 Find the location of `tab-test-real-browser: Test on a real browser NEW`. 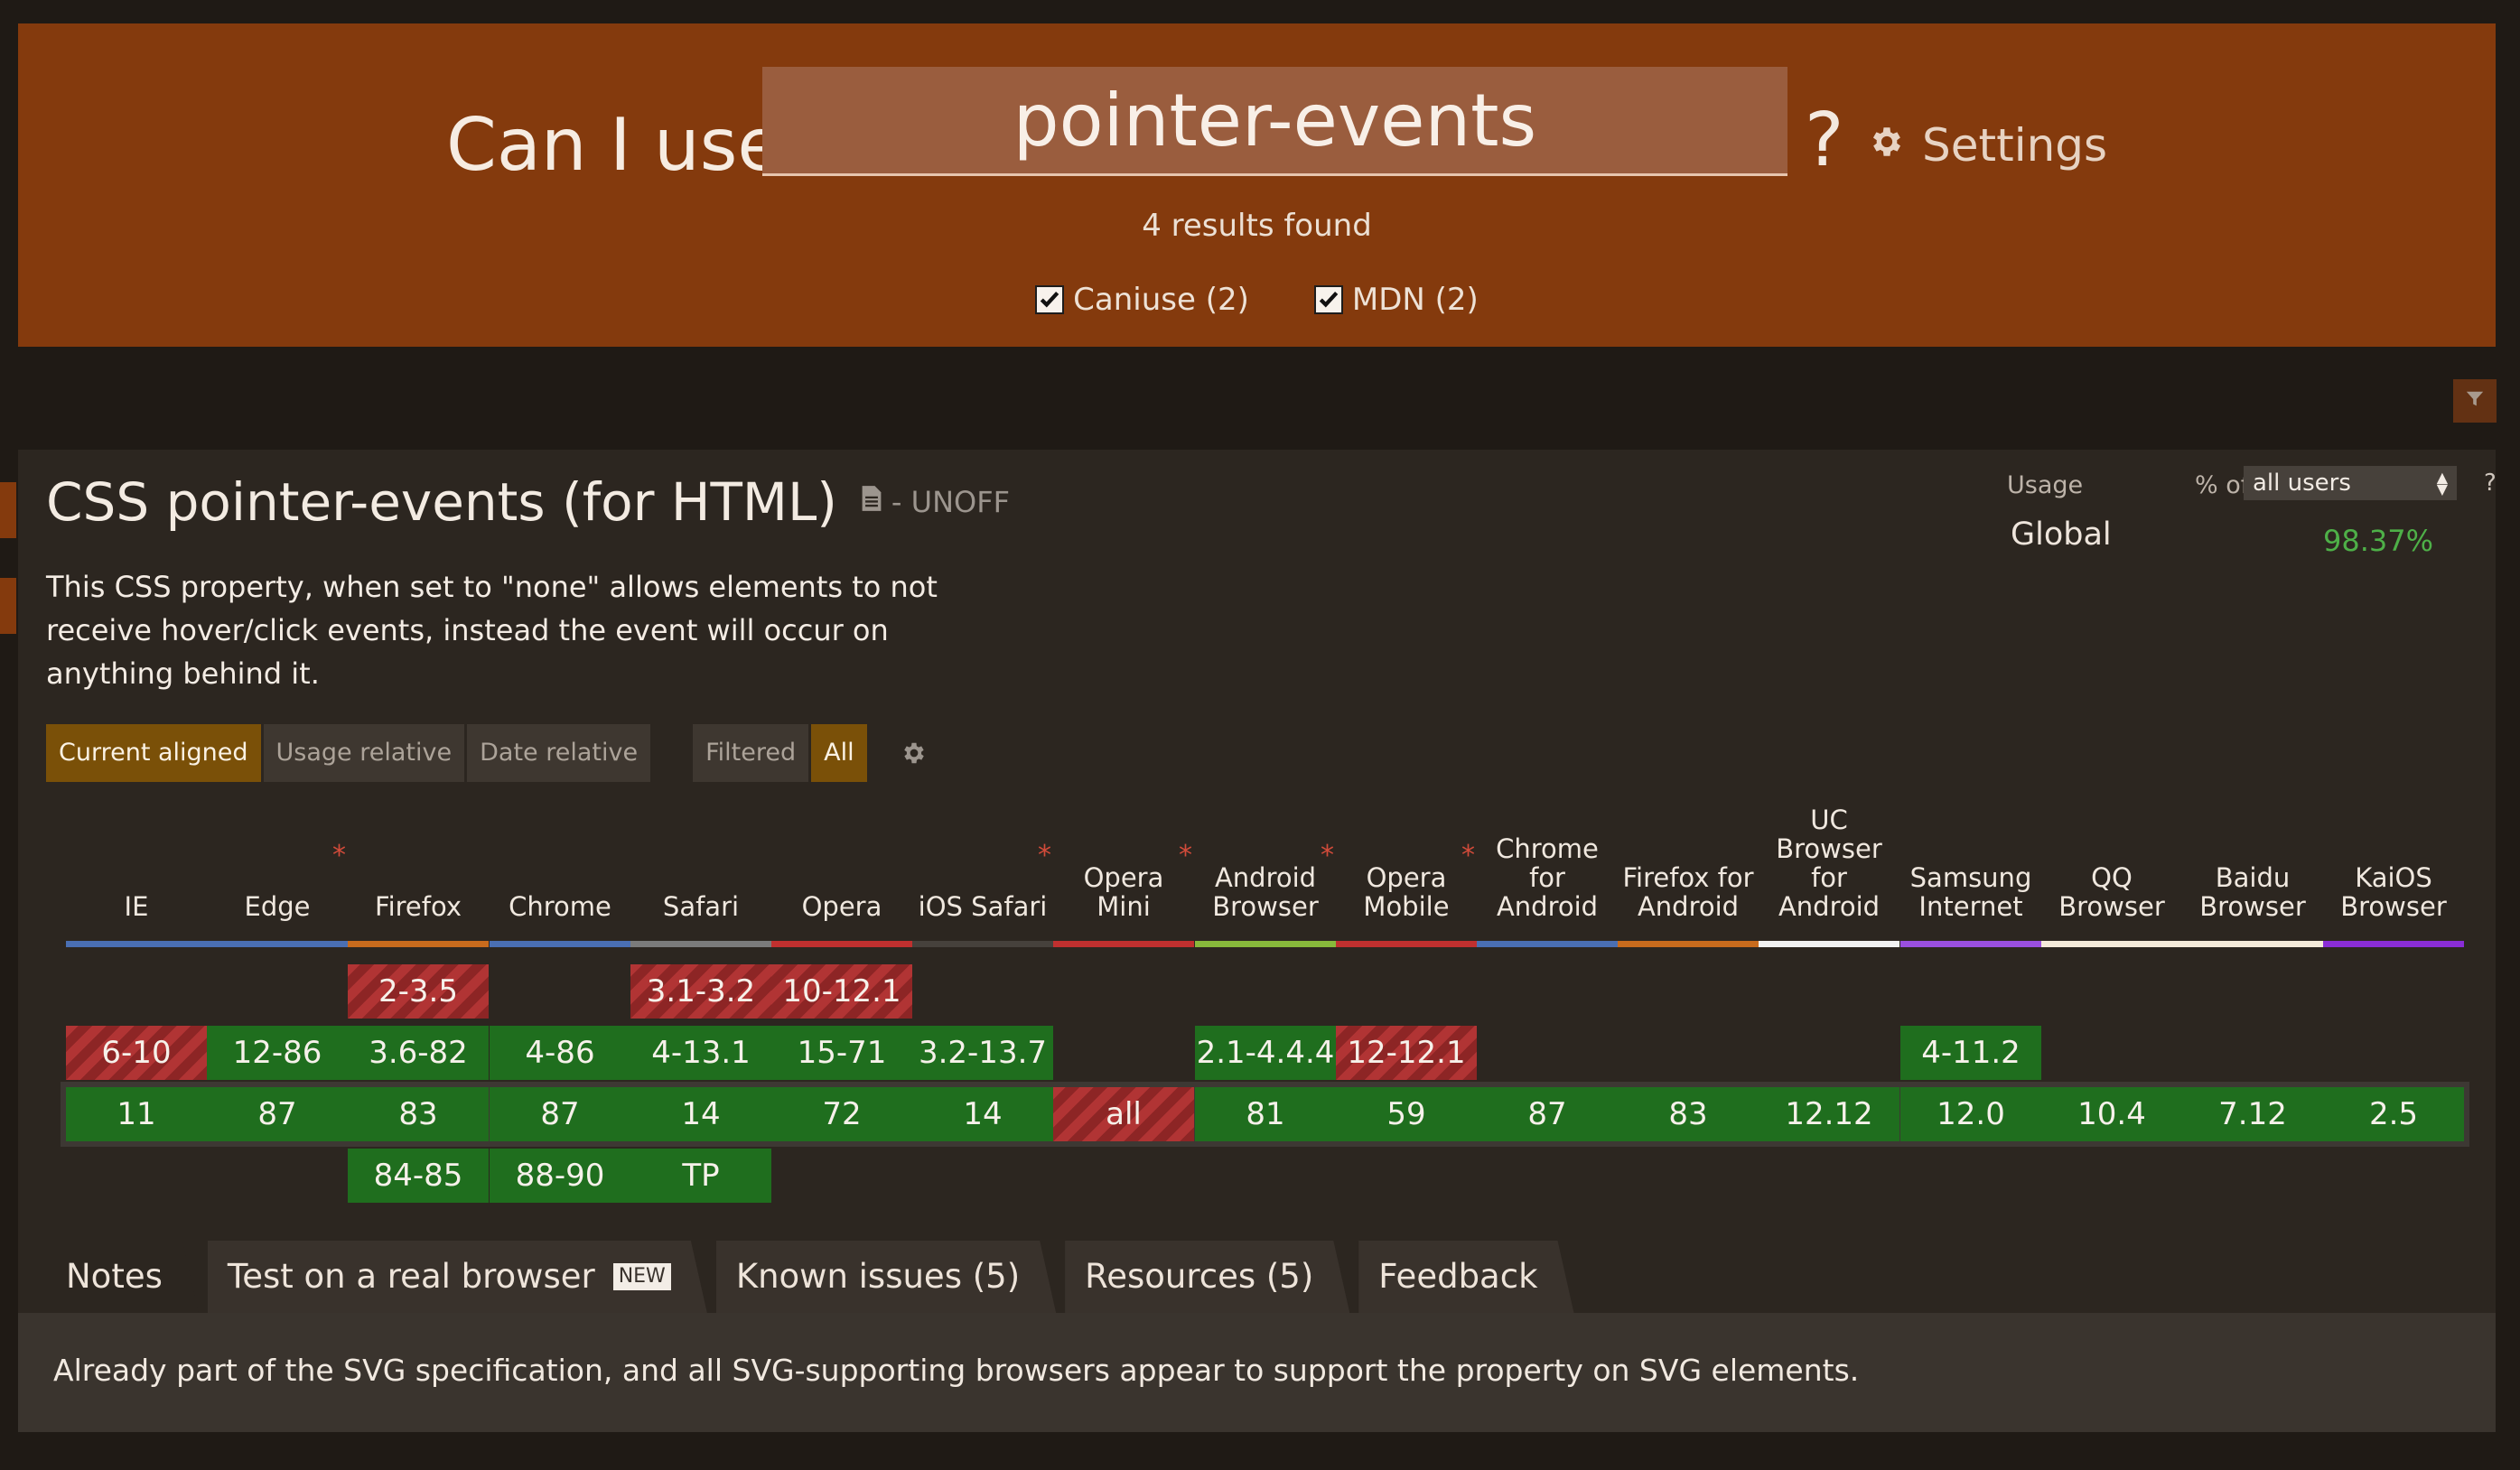

tab-test-real-browser: Test on a real browser NEW is located at coordinates (457, 1277).